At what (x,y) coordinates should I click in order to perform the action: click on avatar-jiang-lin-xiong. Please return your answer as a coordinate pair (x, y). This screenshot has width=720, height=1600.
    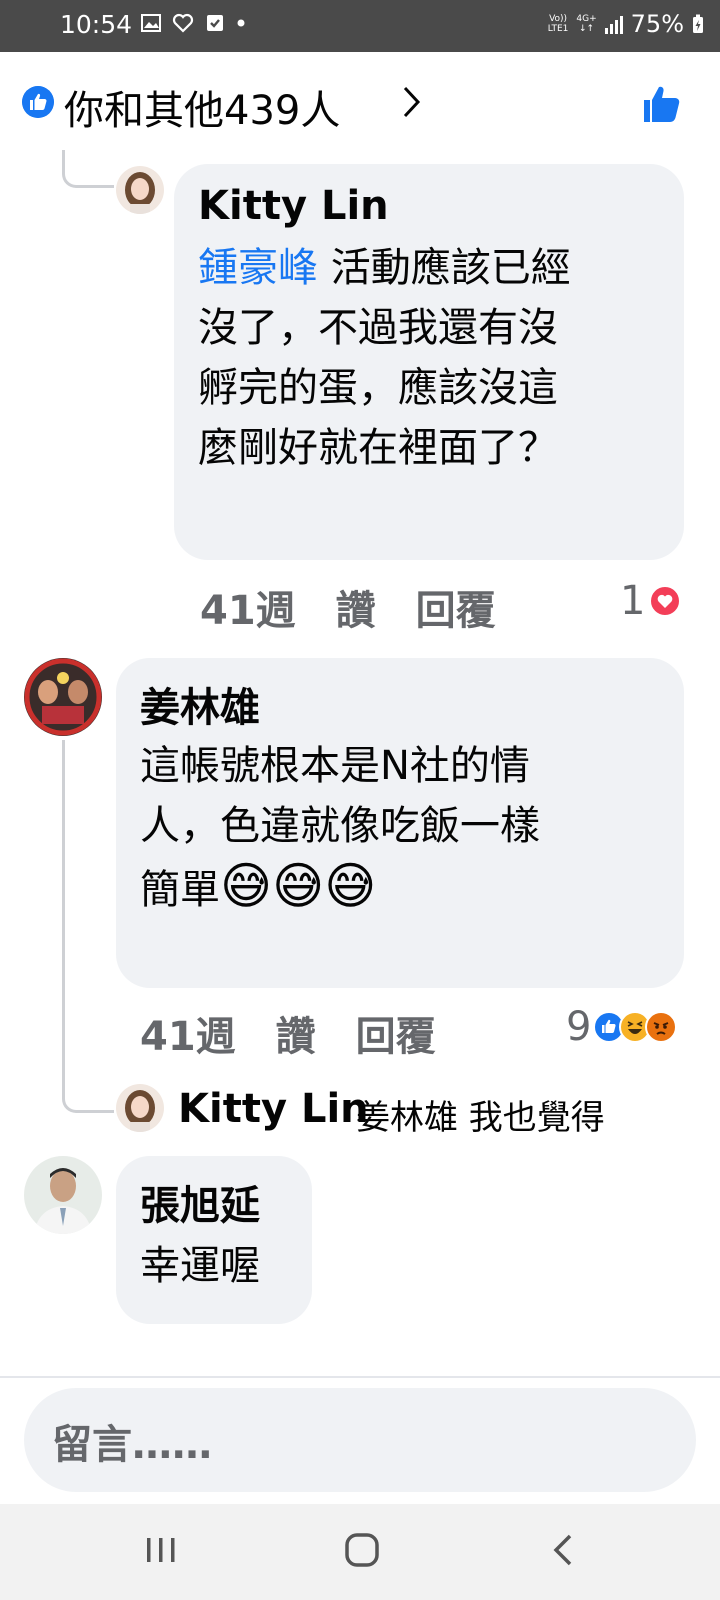
    Looking at the image, I should click on (63, 697).